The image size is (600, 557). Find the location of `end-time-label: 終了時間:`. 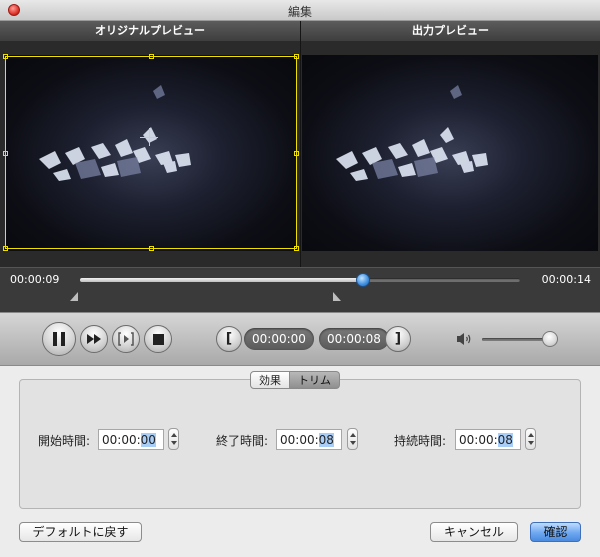

end-time-label: 終了時間: is located at coordinates (242, 441).